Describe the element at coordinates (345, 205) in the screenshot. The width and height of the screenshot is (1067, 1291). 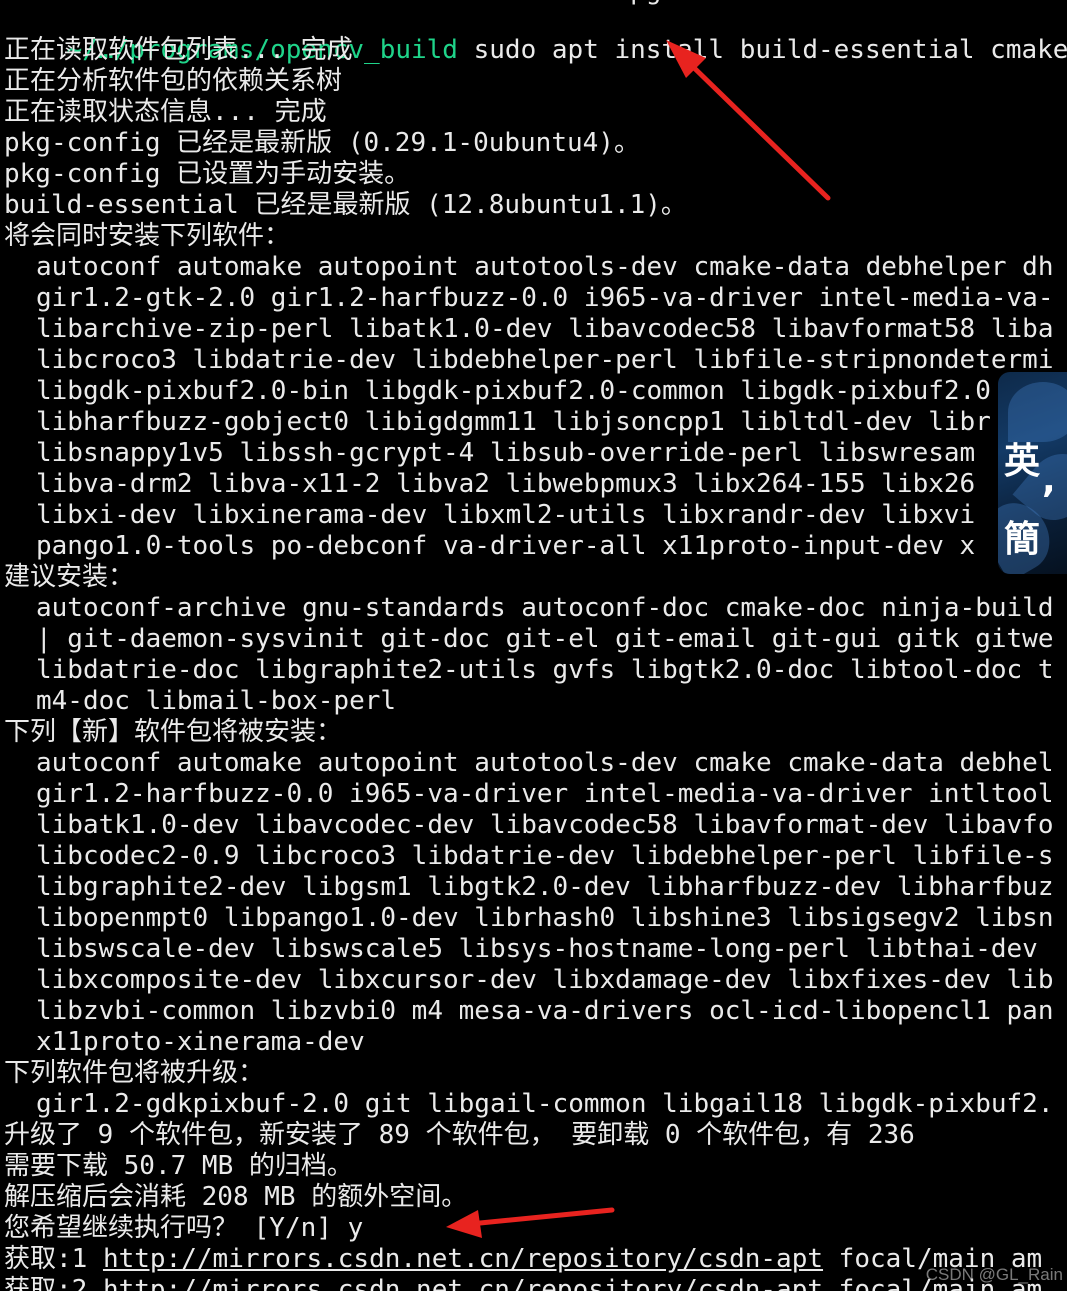
I see `output-line: build-essential 已经是最新版 (12.8ubuntu1.1)。` at that location.